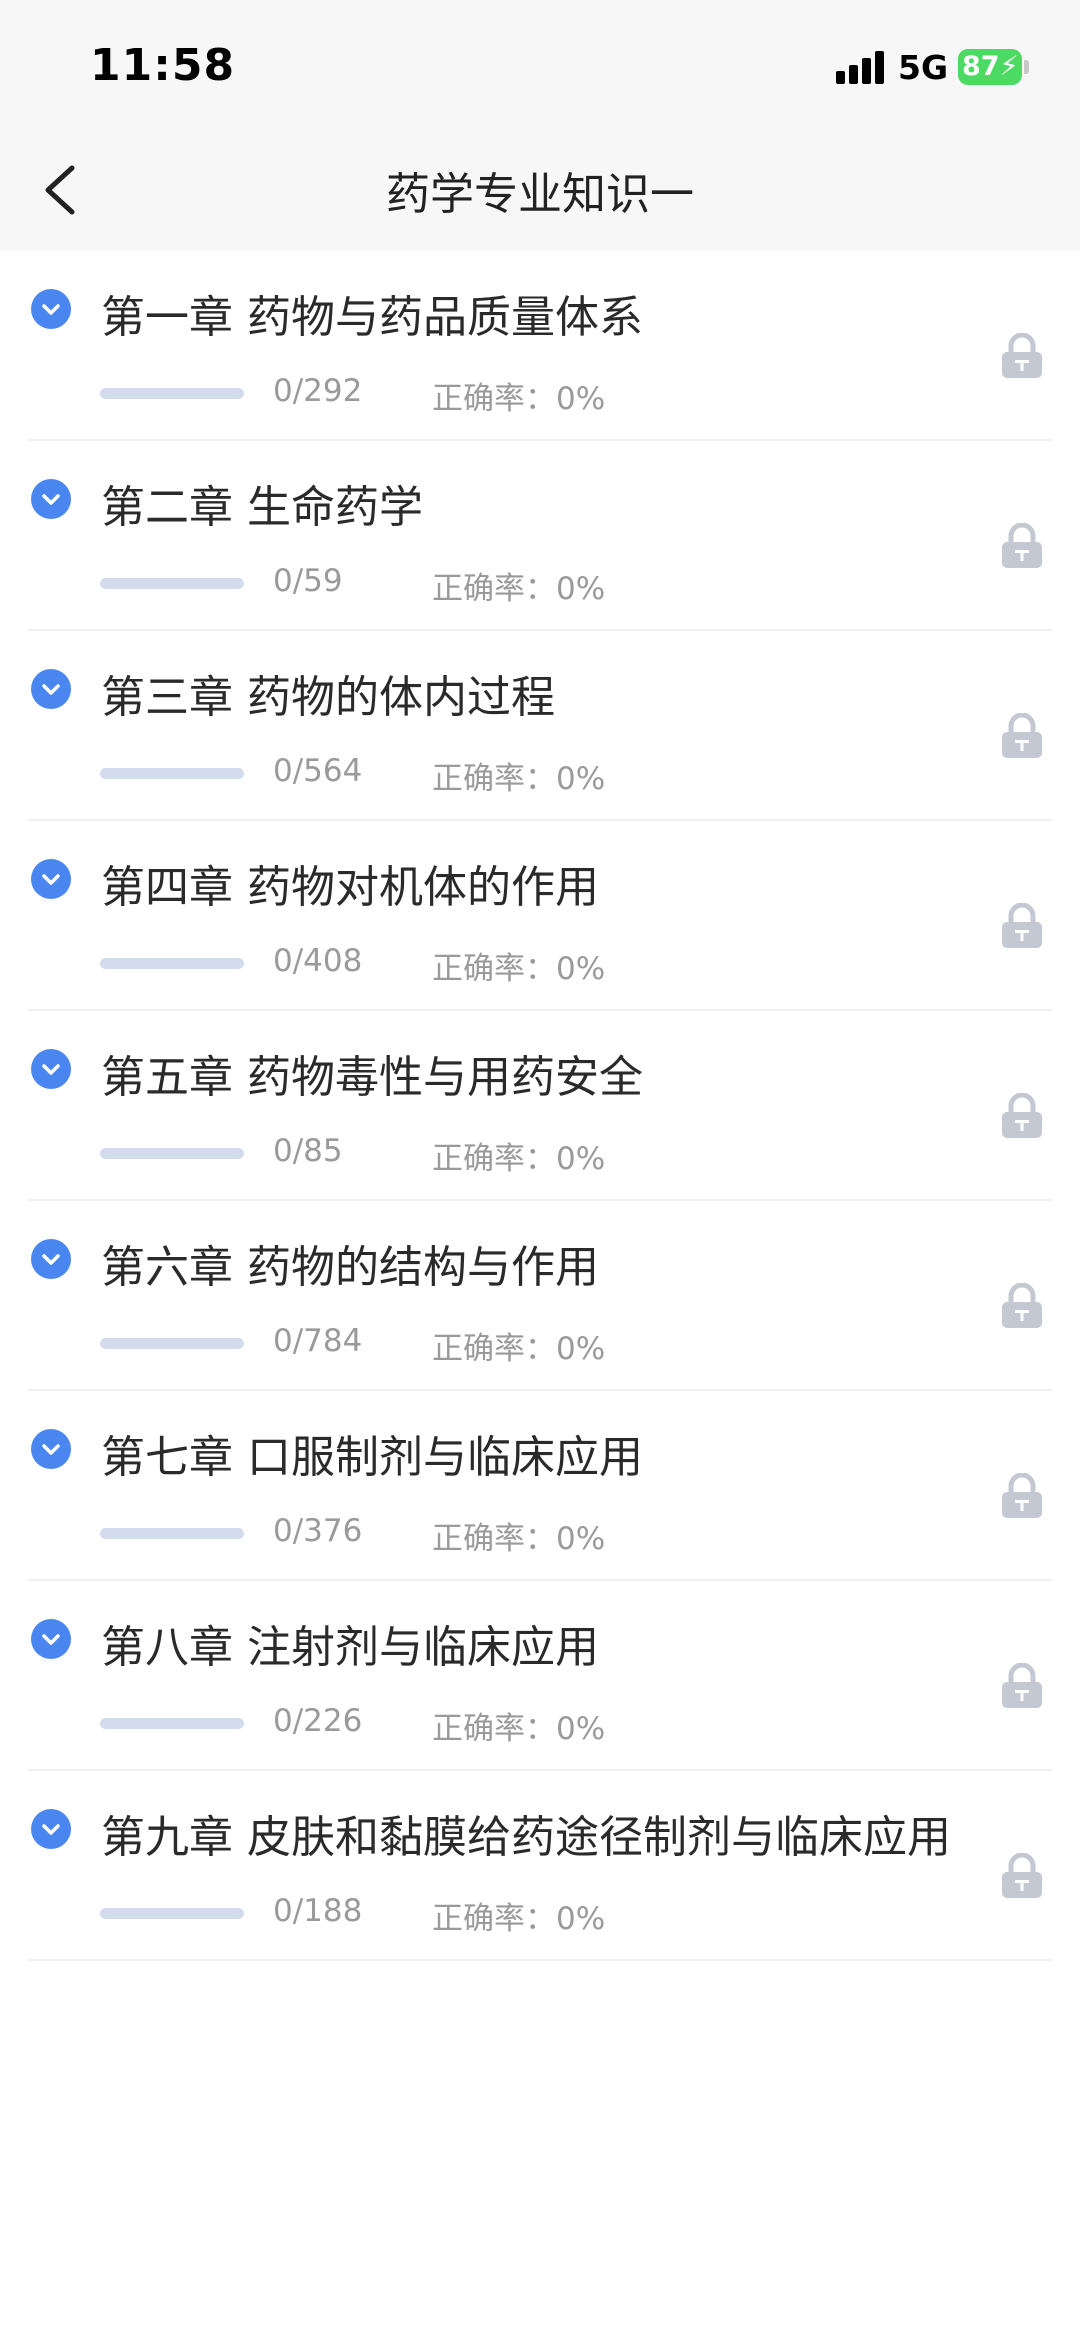  What do you see at coordinates (540, 726) in the screenshot?
I see `chapter-row: 第三章 药物的体内过程 0/564 正确率：0%` at bounding box center [540, 726].